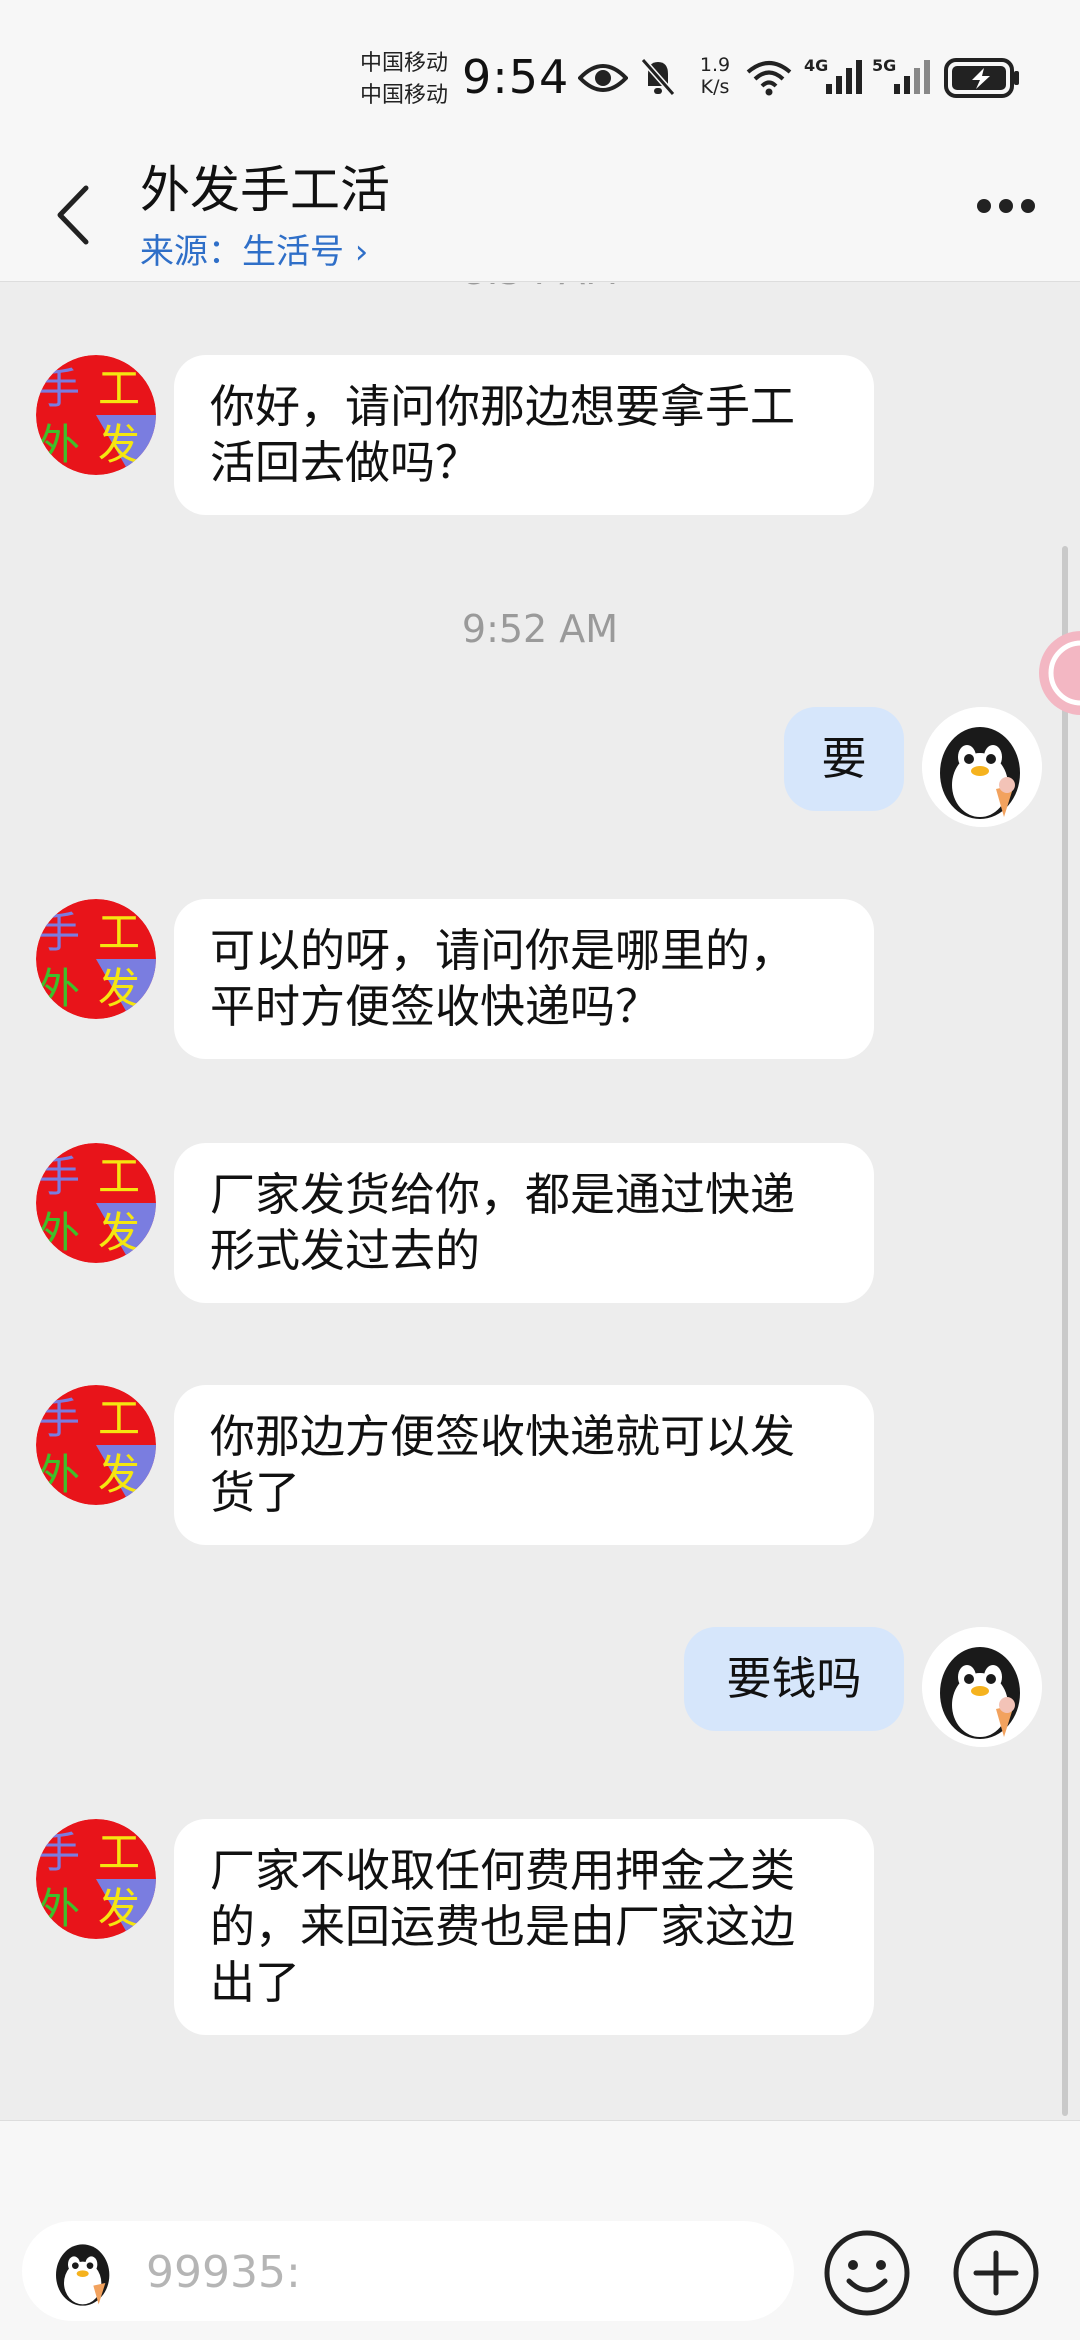 The image size is (1080, 2340). Describe the element at coordinates (658, 77) in the screenshot. I see `mute-bell-icon` at that location.